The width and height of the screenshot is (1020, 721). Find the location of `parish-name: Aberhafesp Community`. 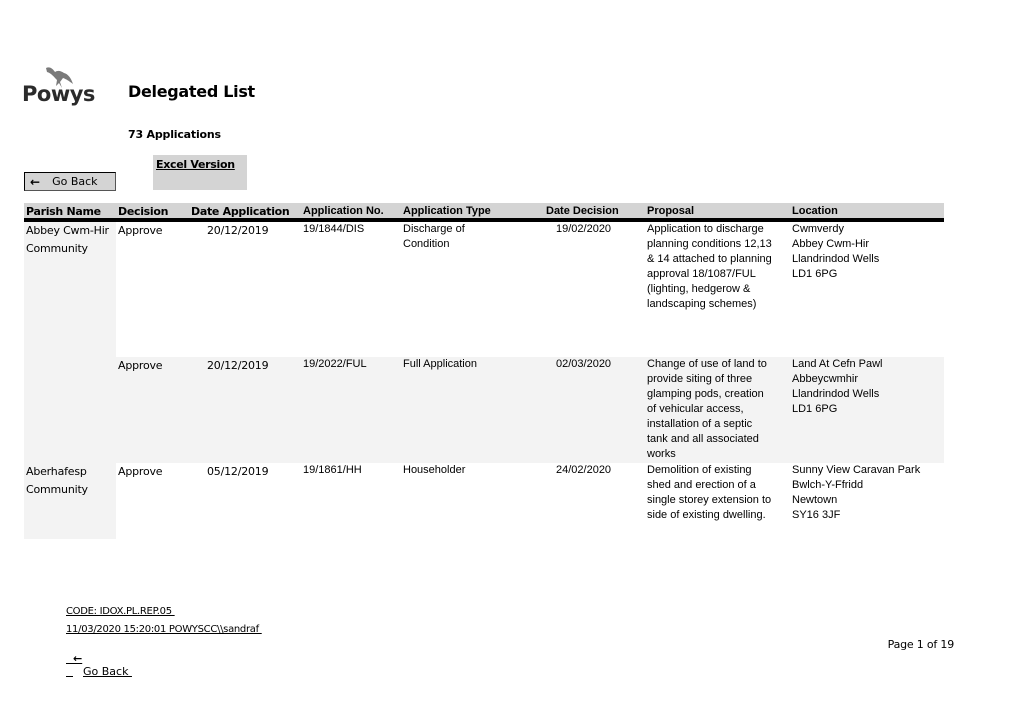

parish-name: Aberhafesp Community is located at coordinates (57, 481).